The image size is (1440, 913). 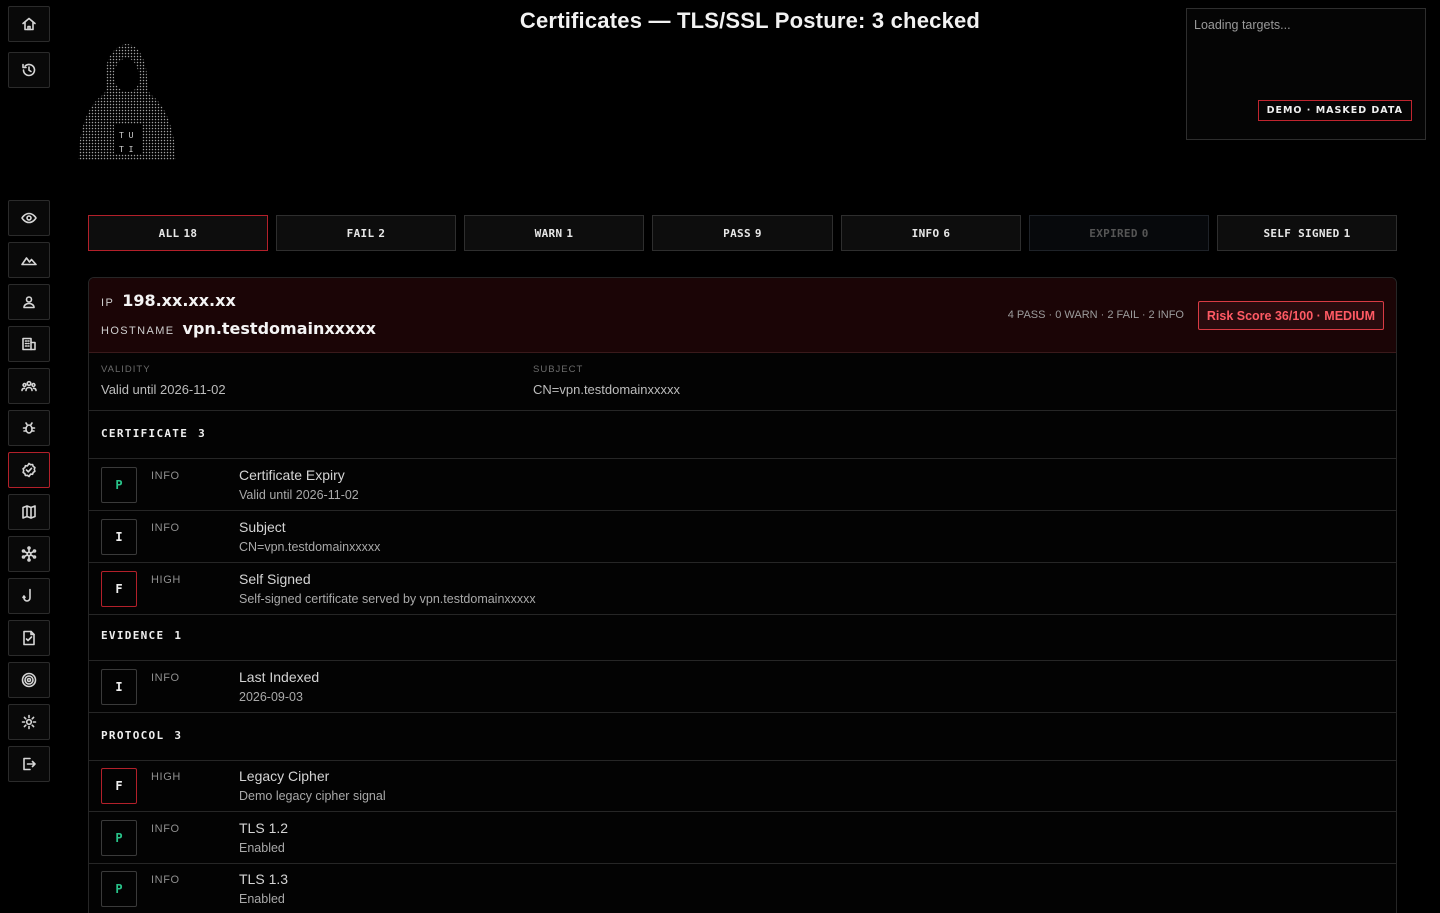 I want to click on check-title: TLS 1.2, so click(x=264, y=828).